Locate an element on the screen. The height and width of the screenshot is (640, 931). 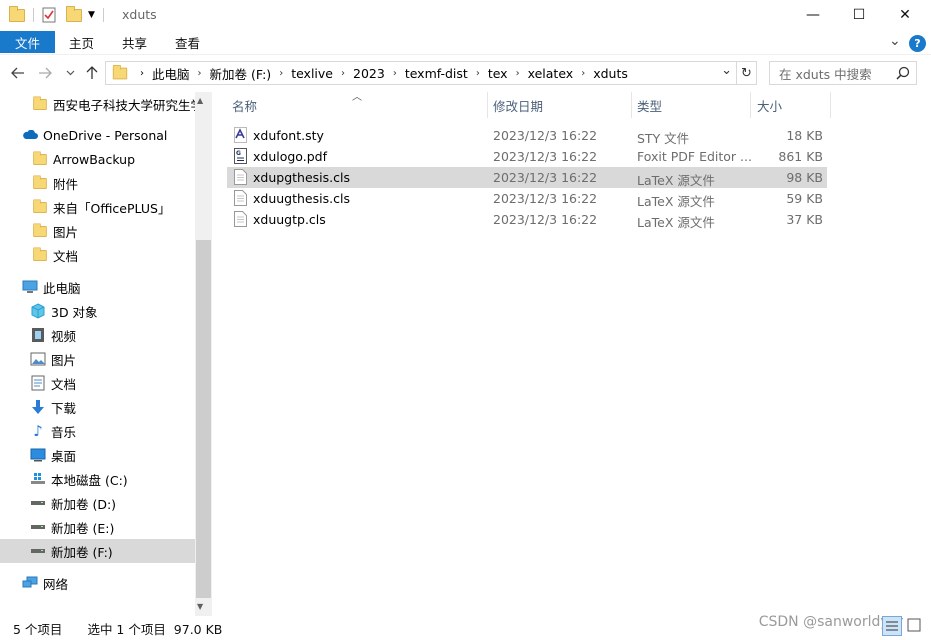
tab-file: 文件 is located at coordinates (27, 42).